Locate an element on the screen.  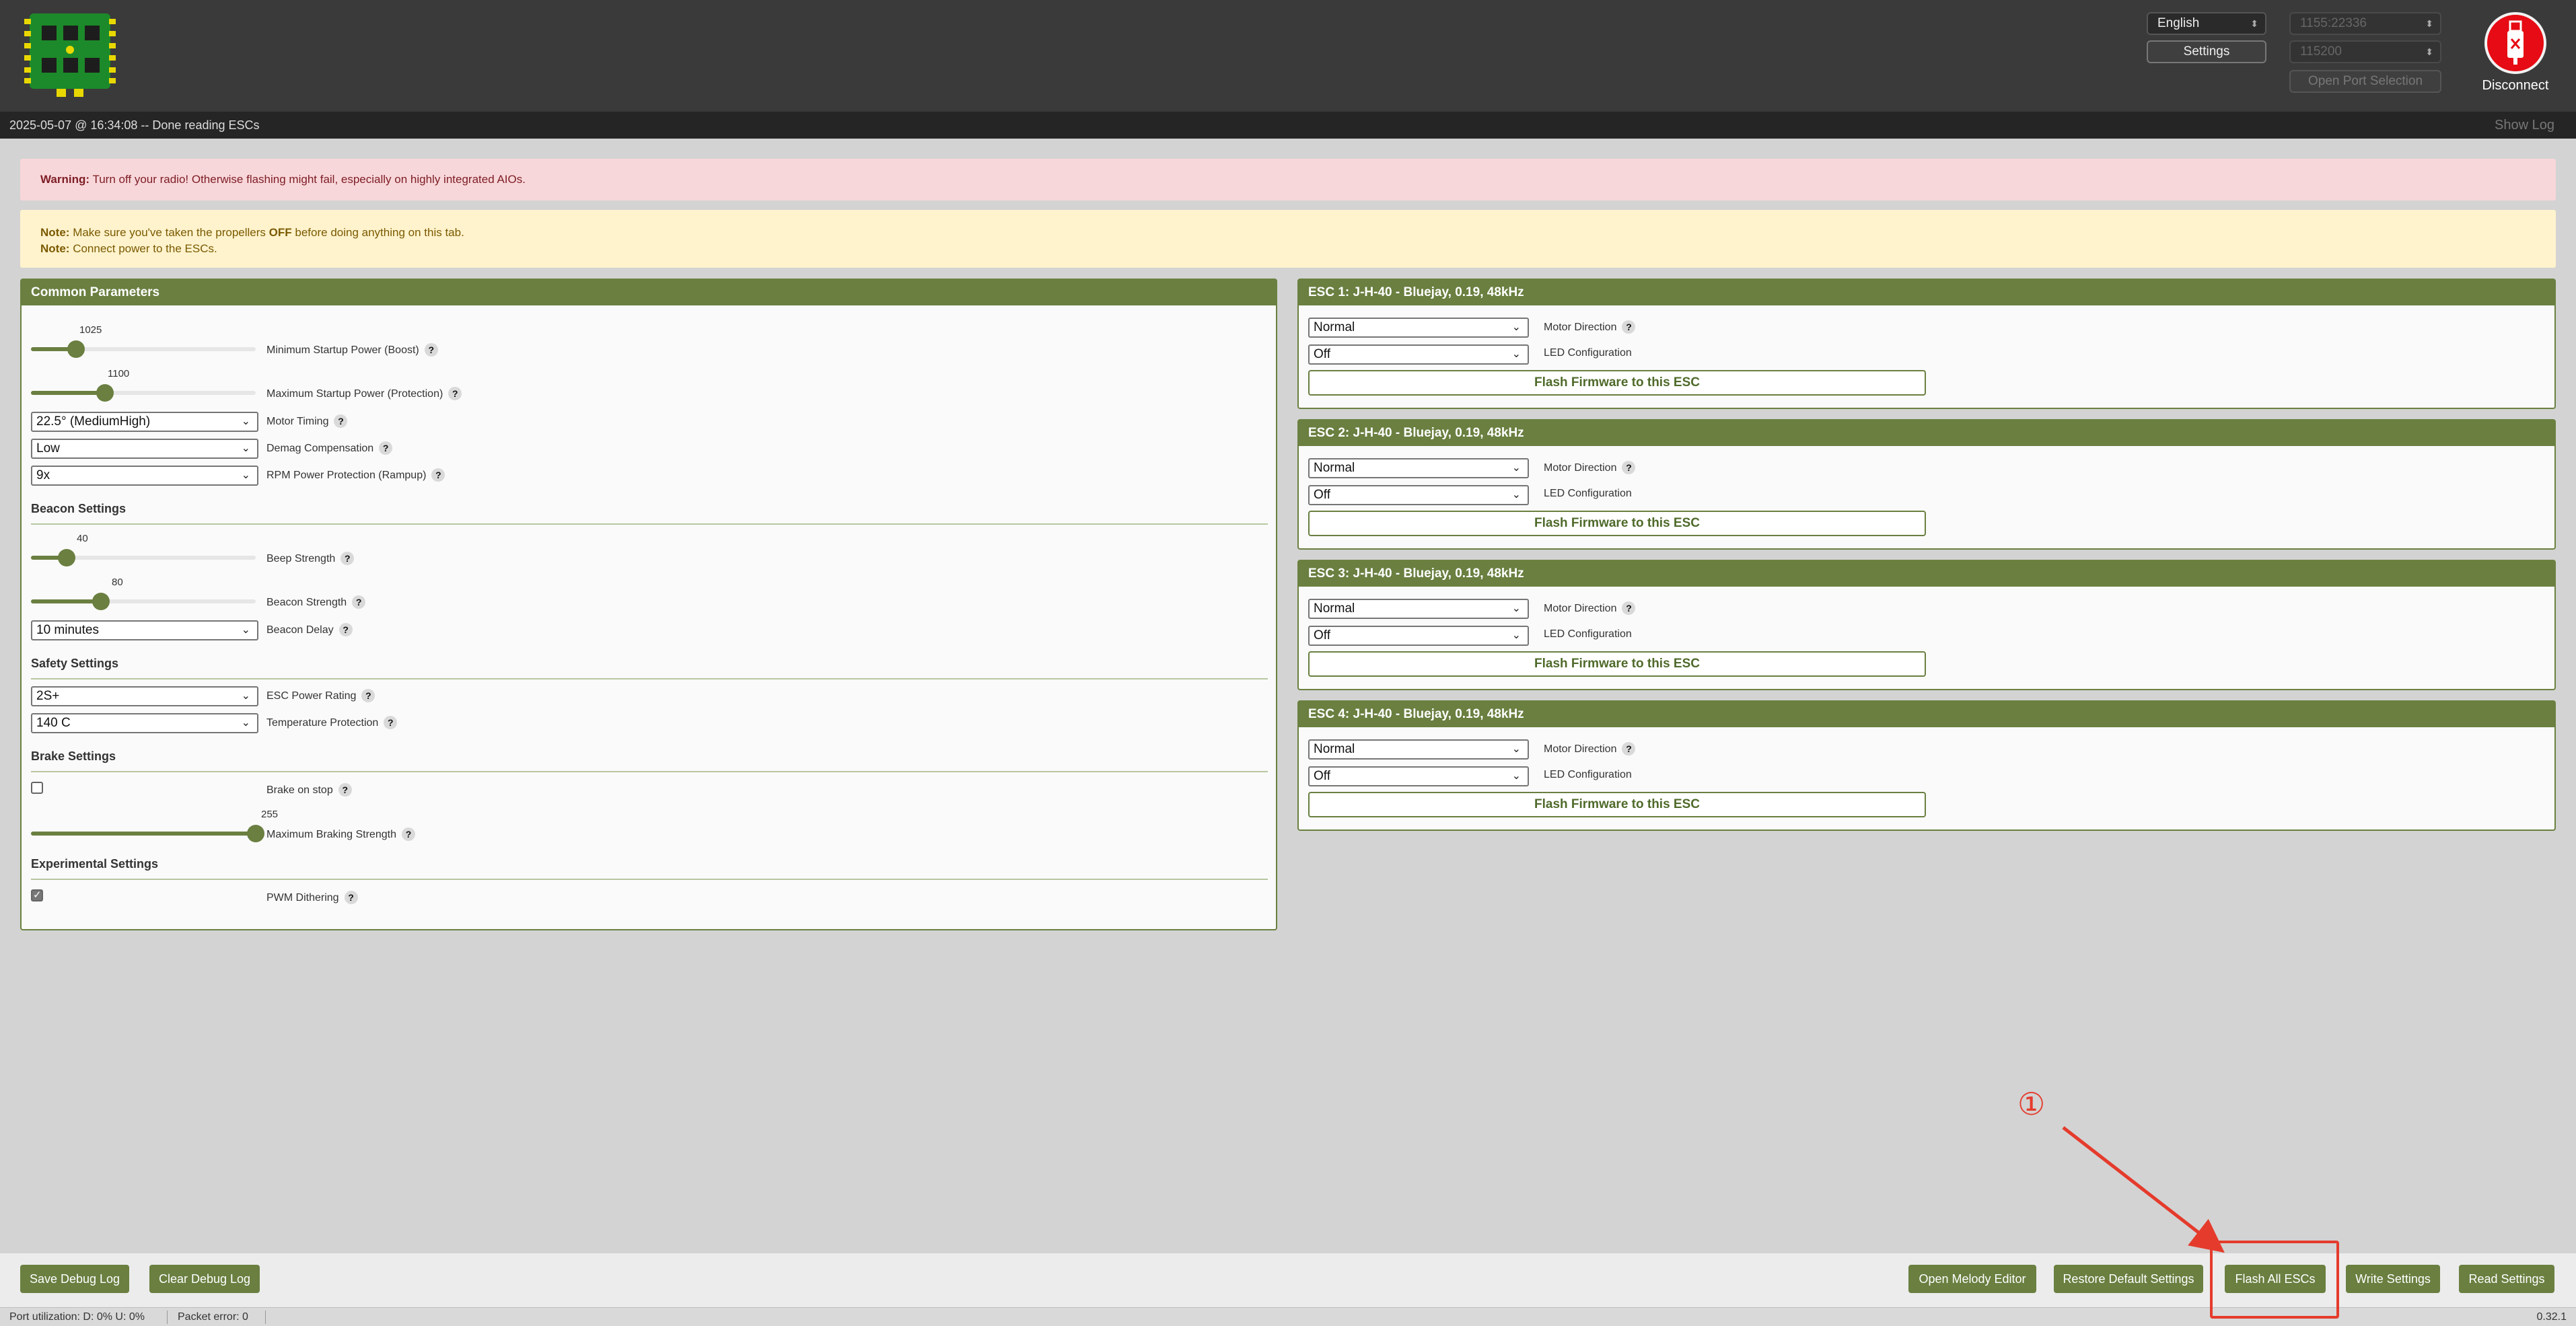
beep-strength-slider is located at coordinates (143, 557).